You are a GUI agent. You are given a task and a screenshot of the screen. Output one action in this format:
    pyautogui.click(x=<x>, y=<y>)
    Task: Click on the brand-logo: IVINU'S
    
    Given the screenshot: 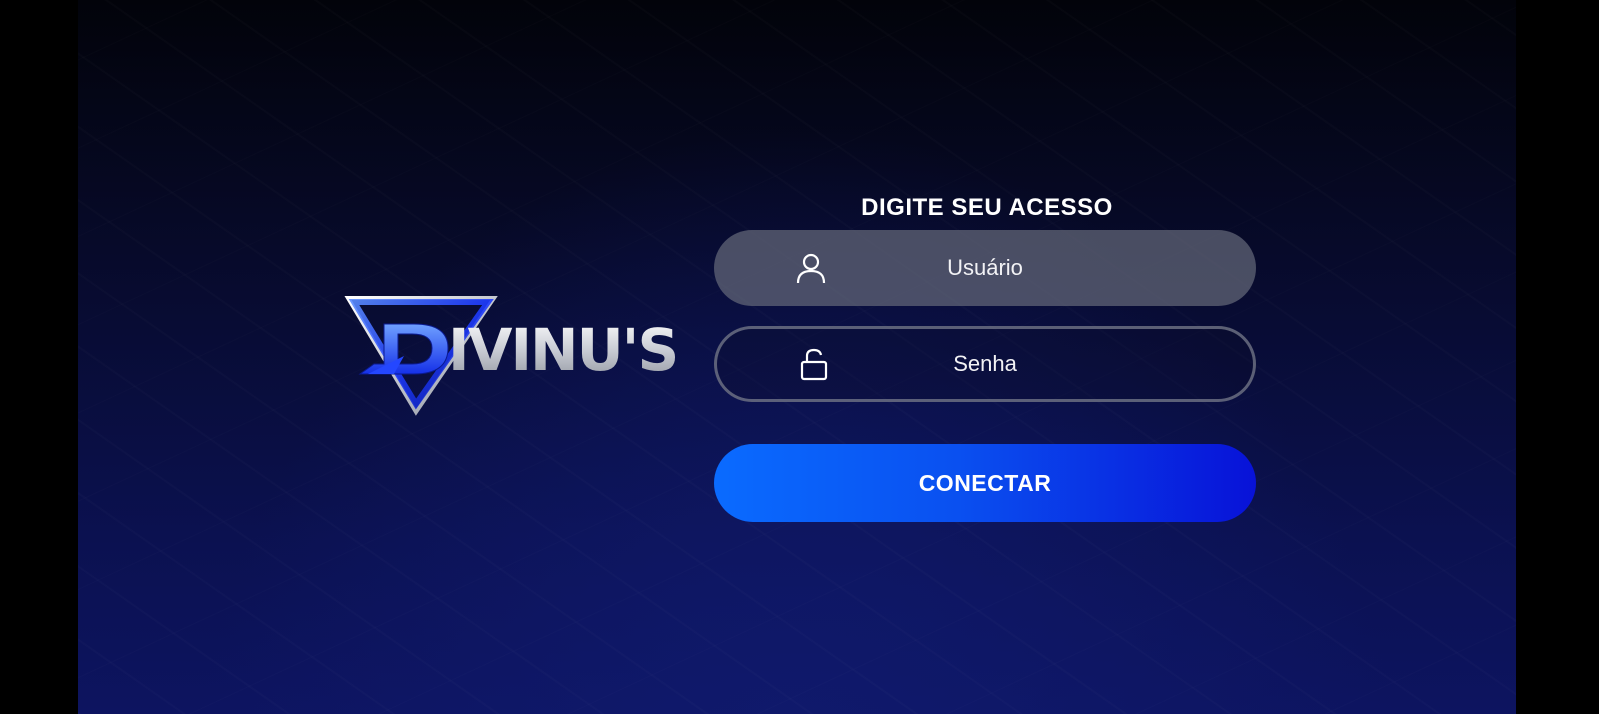 What is the action you would take?
    pyautogui.click(x=511, y=358)
    